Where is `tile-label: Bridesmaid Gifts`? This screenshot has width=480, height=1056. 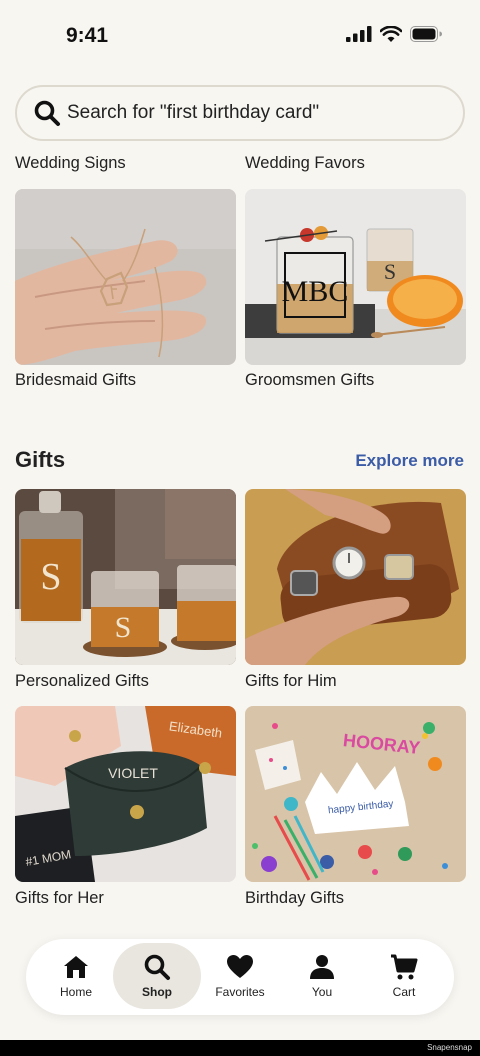
tile-label: Bridesmaid Gifts is located at coordinates (75, 380).